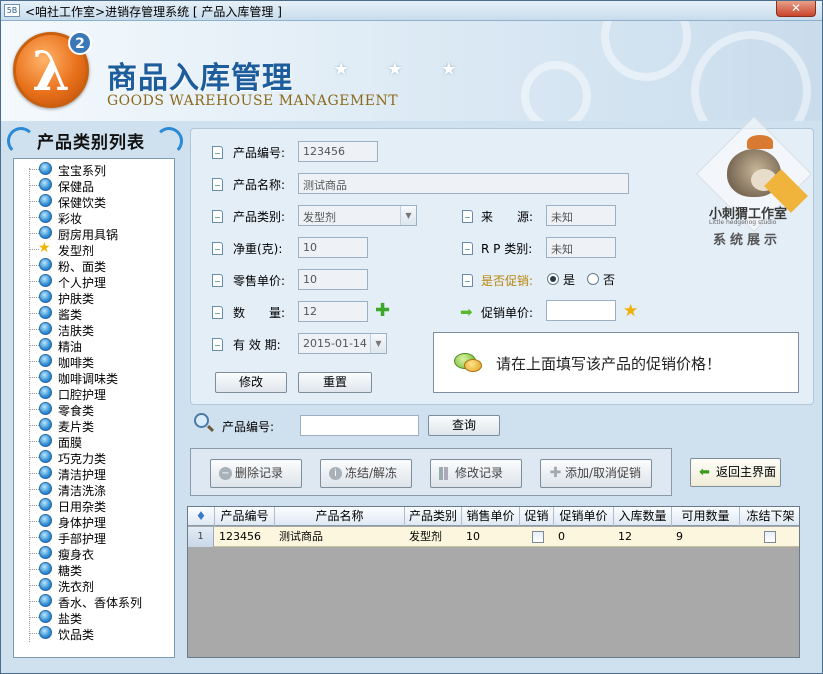 The width and height of the screenshot is (823, 674). I want to click on product-name-field: 测试商品, so click(463, 183).